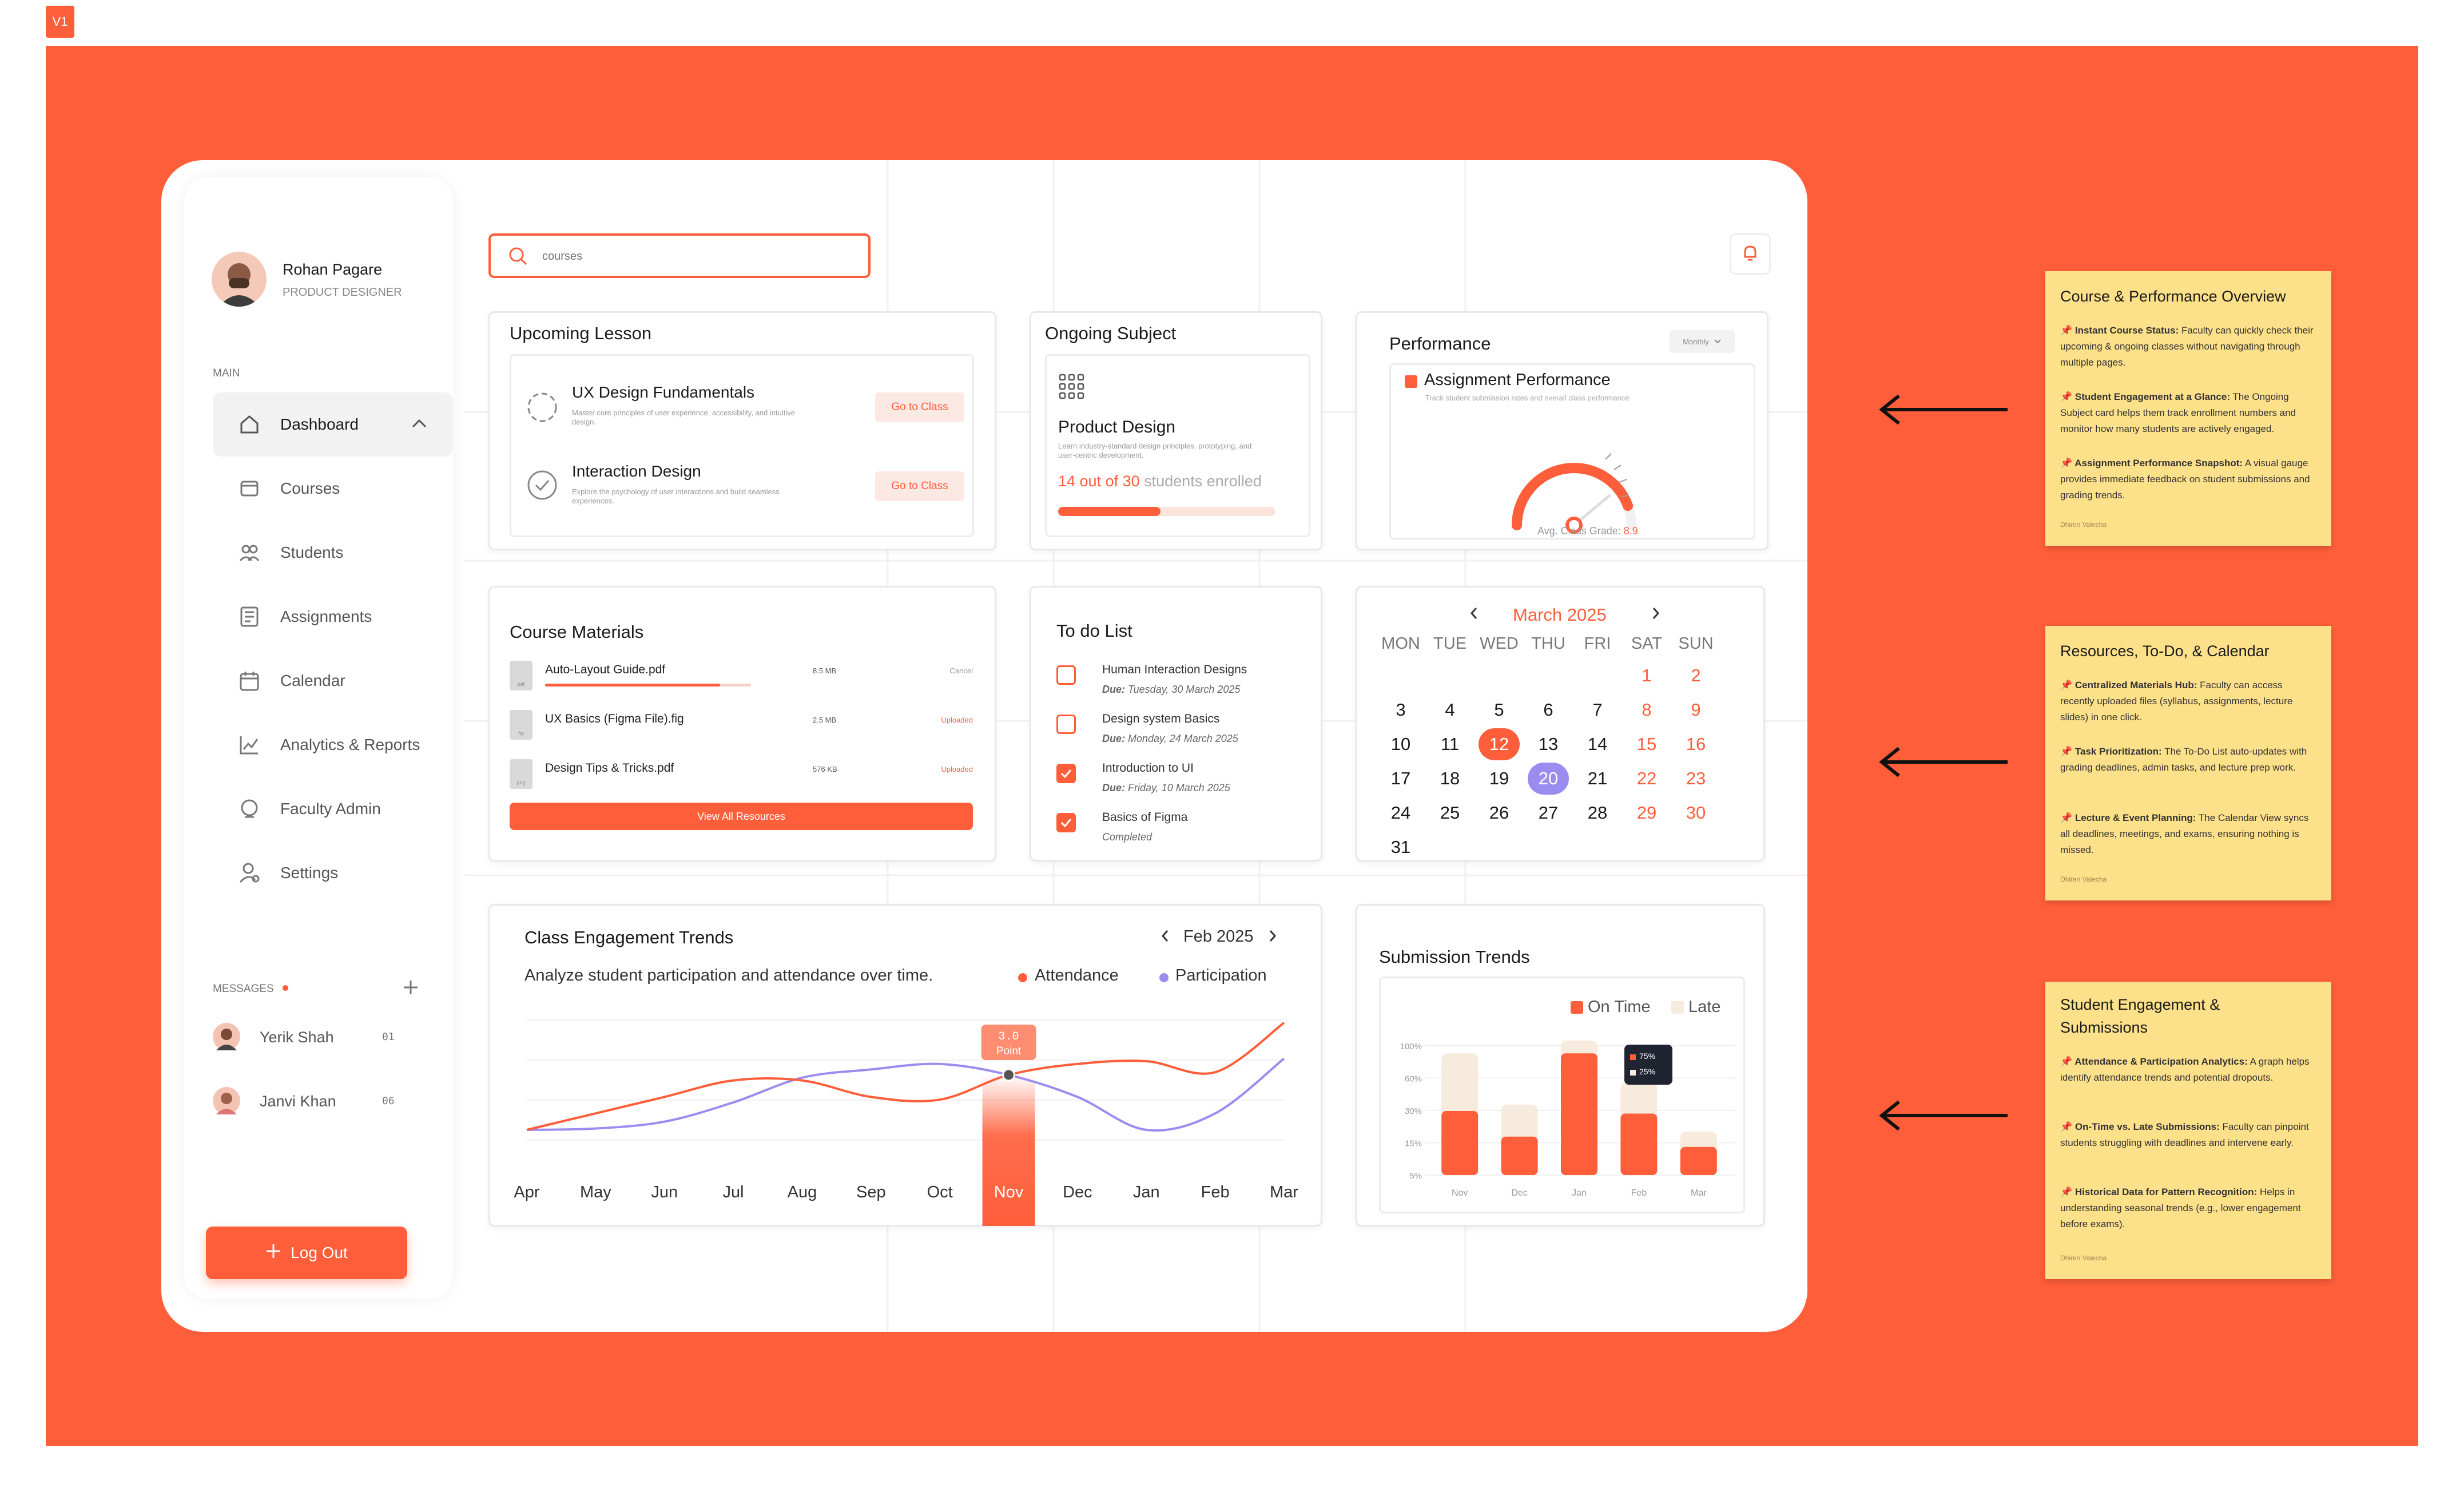 The height and width of the screenshot is (1492, 2464). Describe the element at coordinates (1696, 710) in the screenshot. I see `calendar-day: 9` at that location.